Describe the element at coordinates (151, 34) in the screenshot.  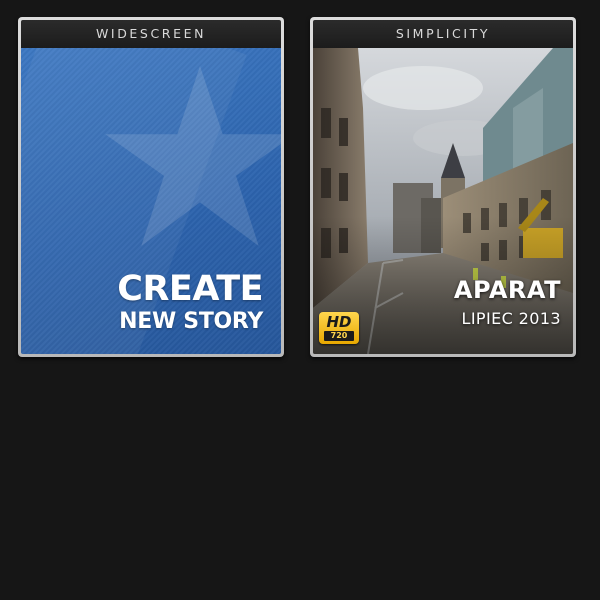
I see `theme-header-widescreen: WIDESCREEN` at that location.